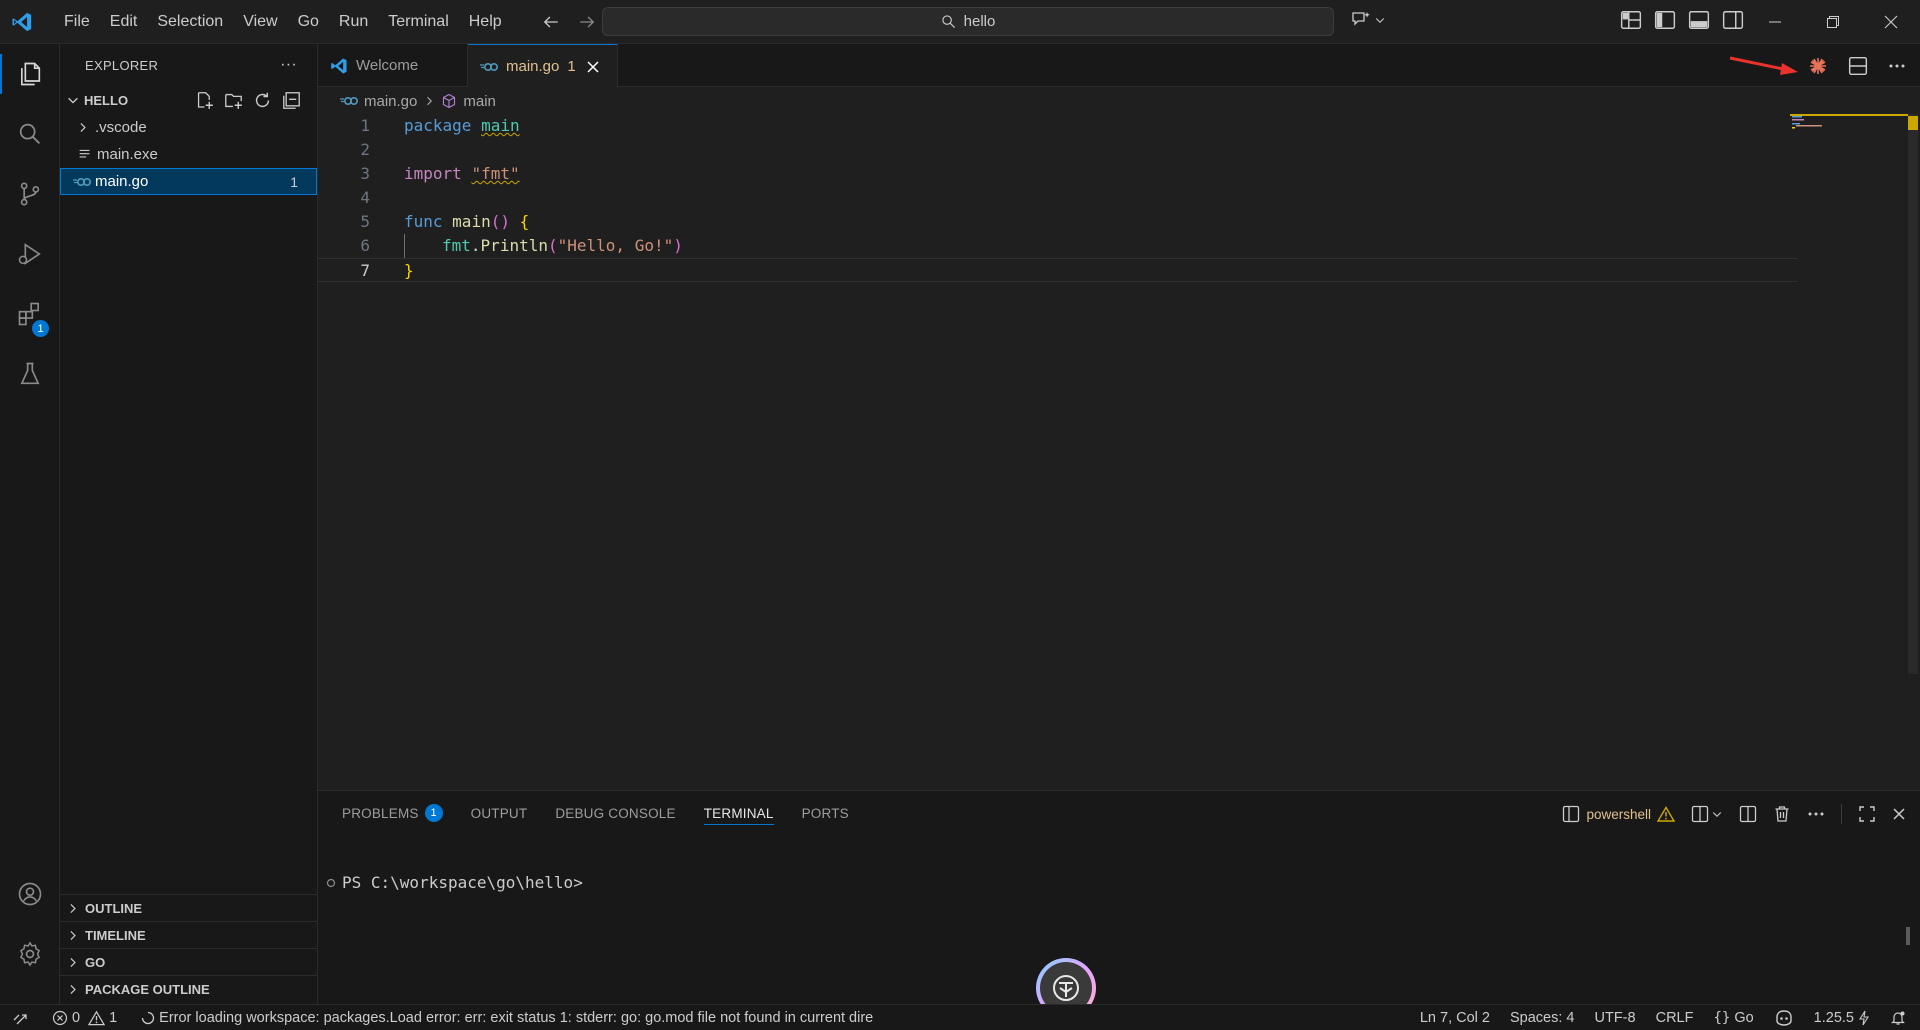 The height and width of the screenshot is (1030, 1920). I want to click on new-terminal-dropdown, so click(1707, 814).